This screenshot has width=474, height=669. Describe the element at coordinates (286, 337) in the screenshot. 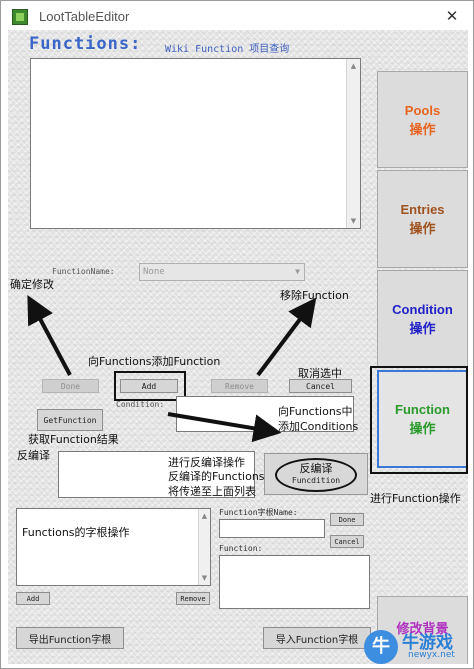

I see `arrow-to-remove-function` at that location.